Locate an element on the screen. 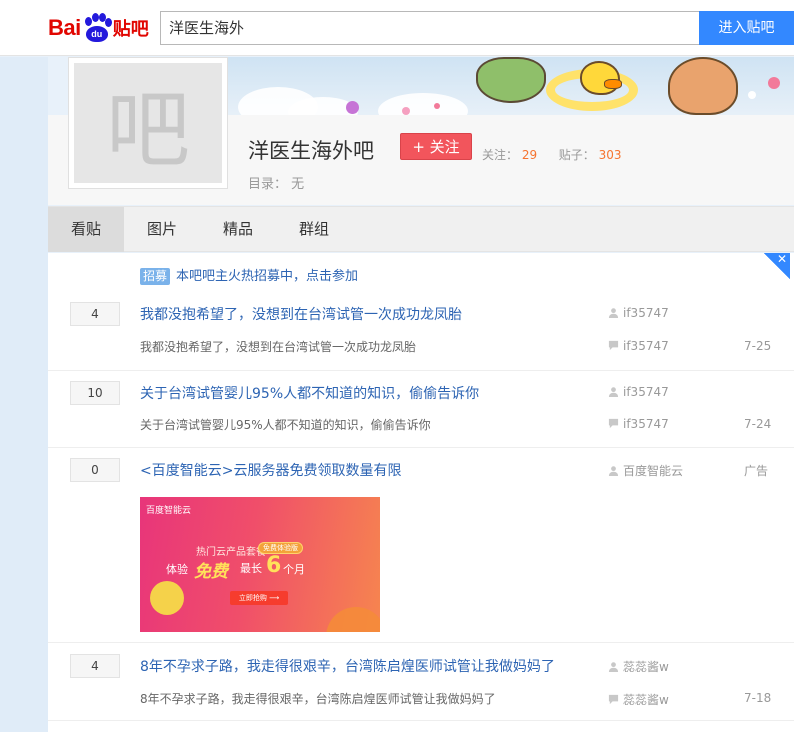  ad-author: 百度智能云 is located at coordinates (645, 470).